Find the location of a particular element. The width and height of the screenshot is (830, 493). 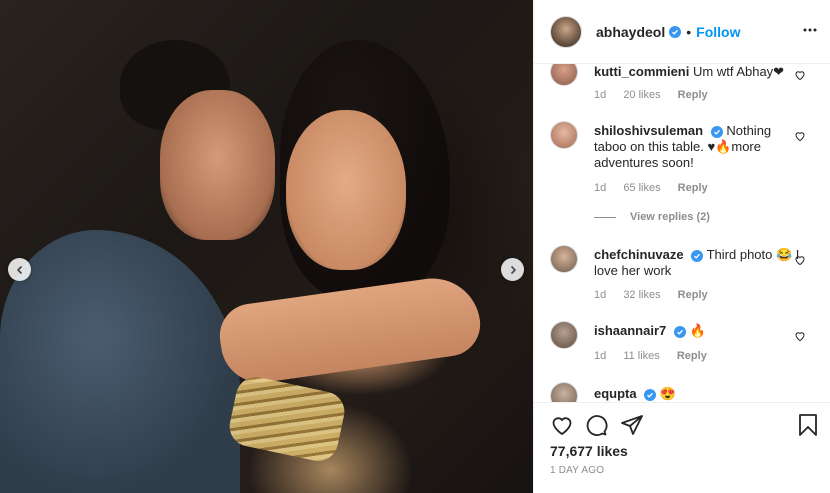

comment-meta: 1d 65 likes Reply is located at coordinates (658, 188).